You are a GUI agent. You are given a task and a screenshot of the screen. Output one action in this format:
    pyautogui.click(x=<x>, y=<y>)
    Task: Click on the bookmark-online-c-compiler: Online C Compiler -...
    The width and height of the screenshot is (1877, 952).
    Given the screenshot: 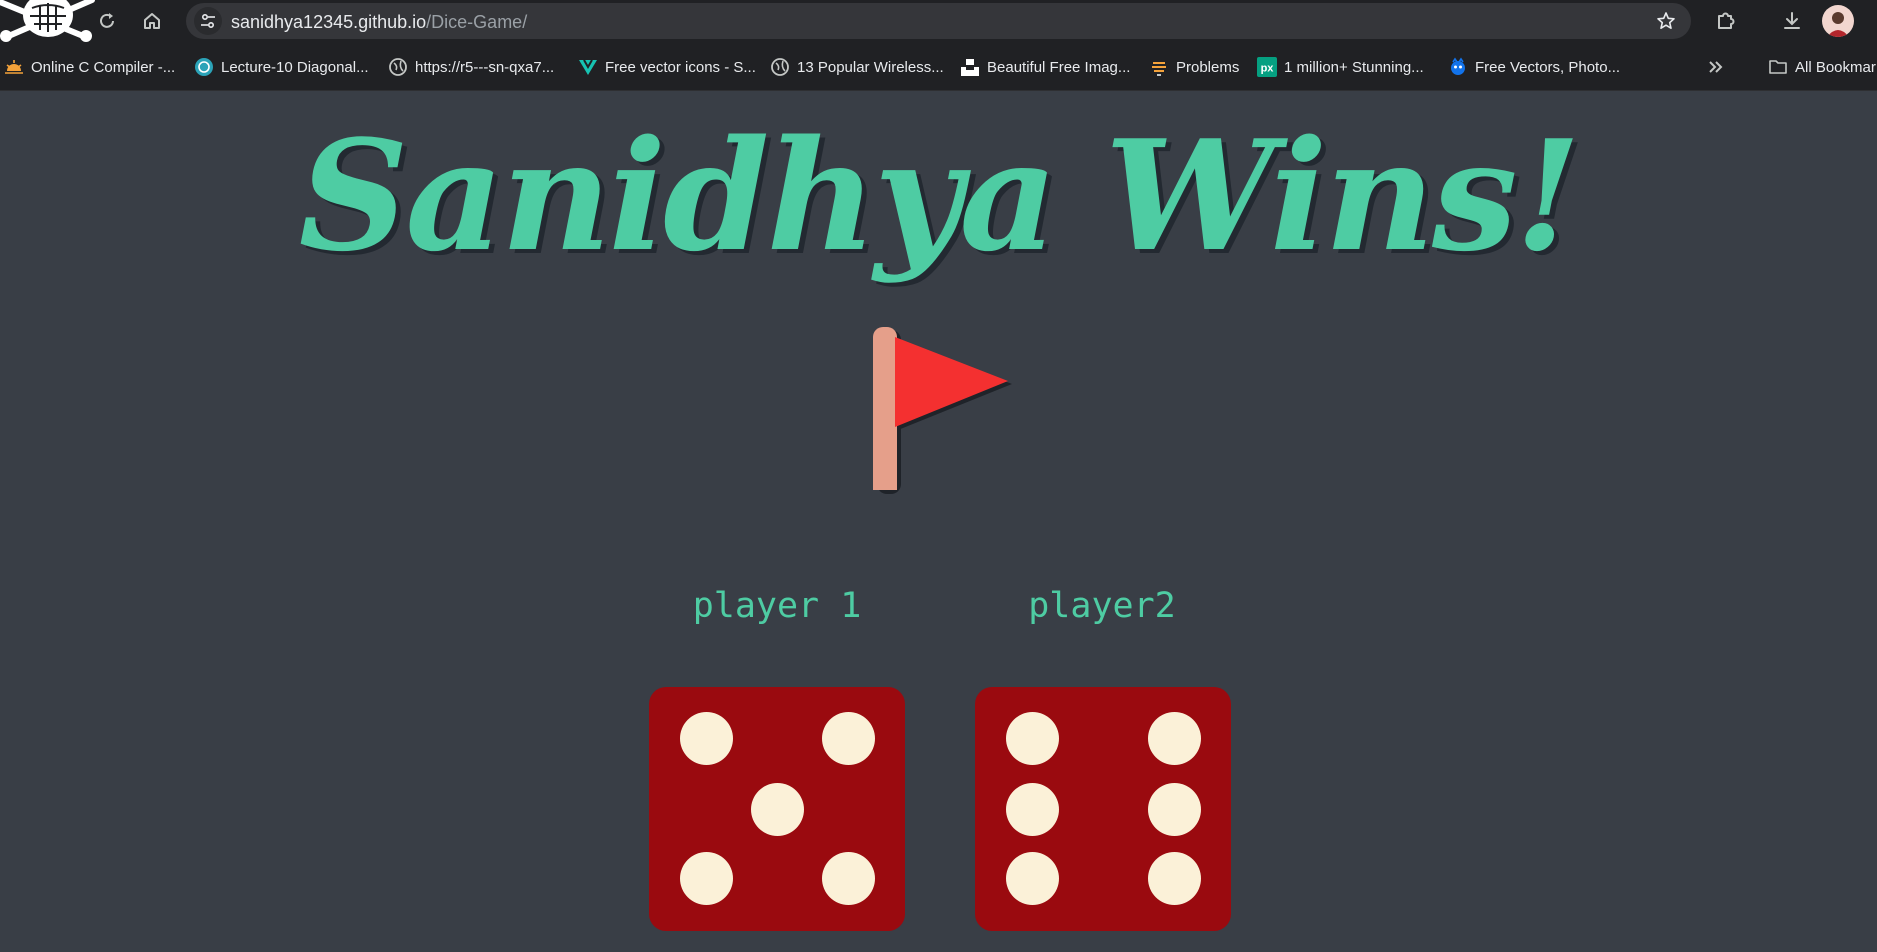 What is the action you would take?
    pyautogui.click(x=89, y=67)
    